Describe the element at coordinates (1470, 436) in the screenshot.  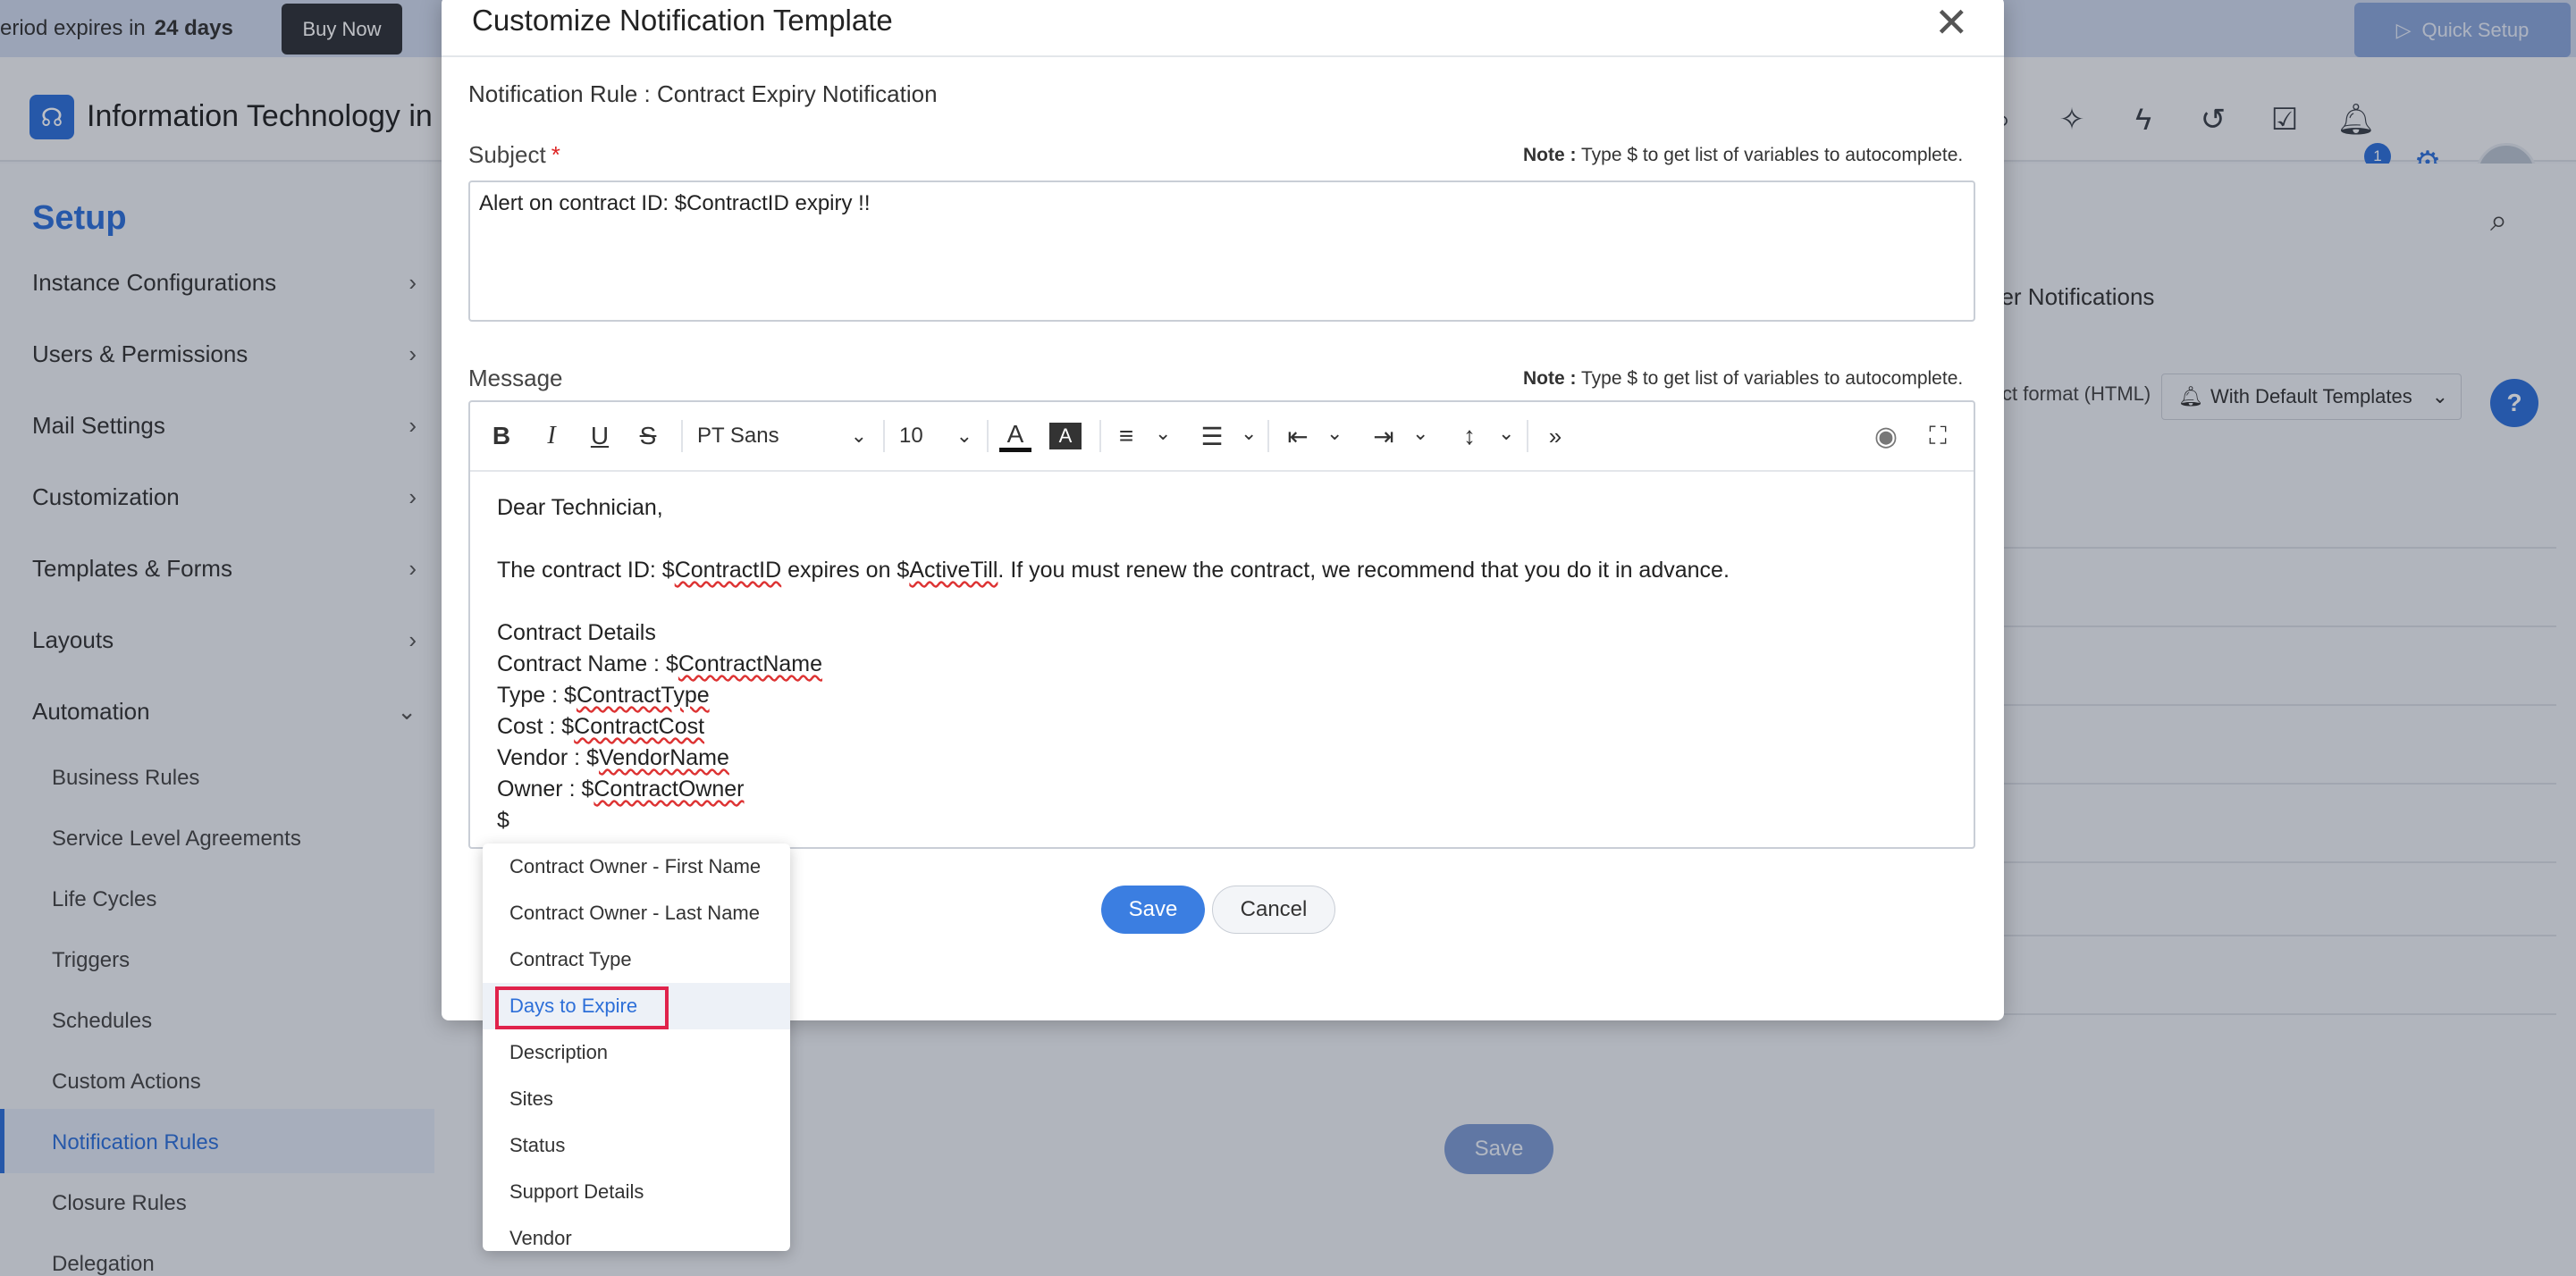
I see `line-height-icon: ↕` at that location.